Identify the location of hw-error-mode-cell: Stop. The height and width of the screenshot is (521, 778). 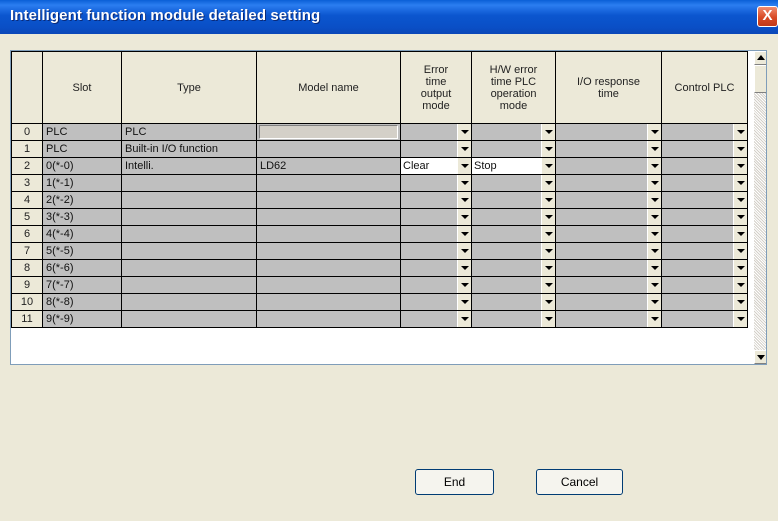
(513, 166).